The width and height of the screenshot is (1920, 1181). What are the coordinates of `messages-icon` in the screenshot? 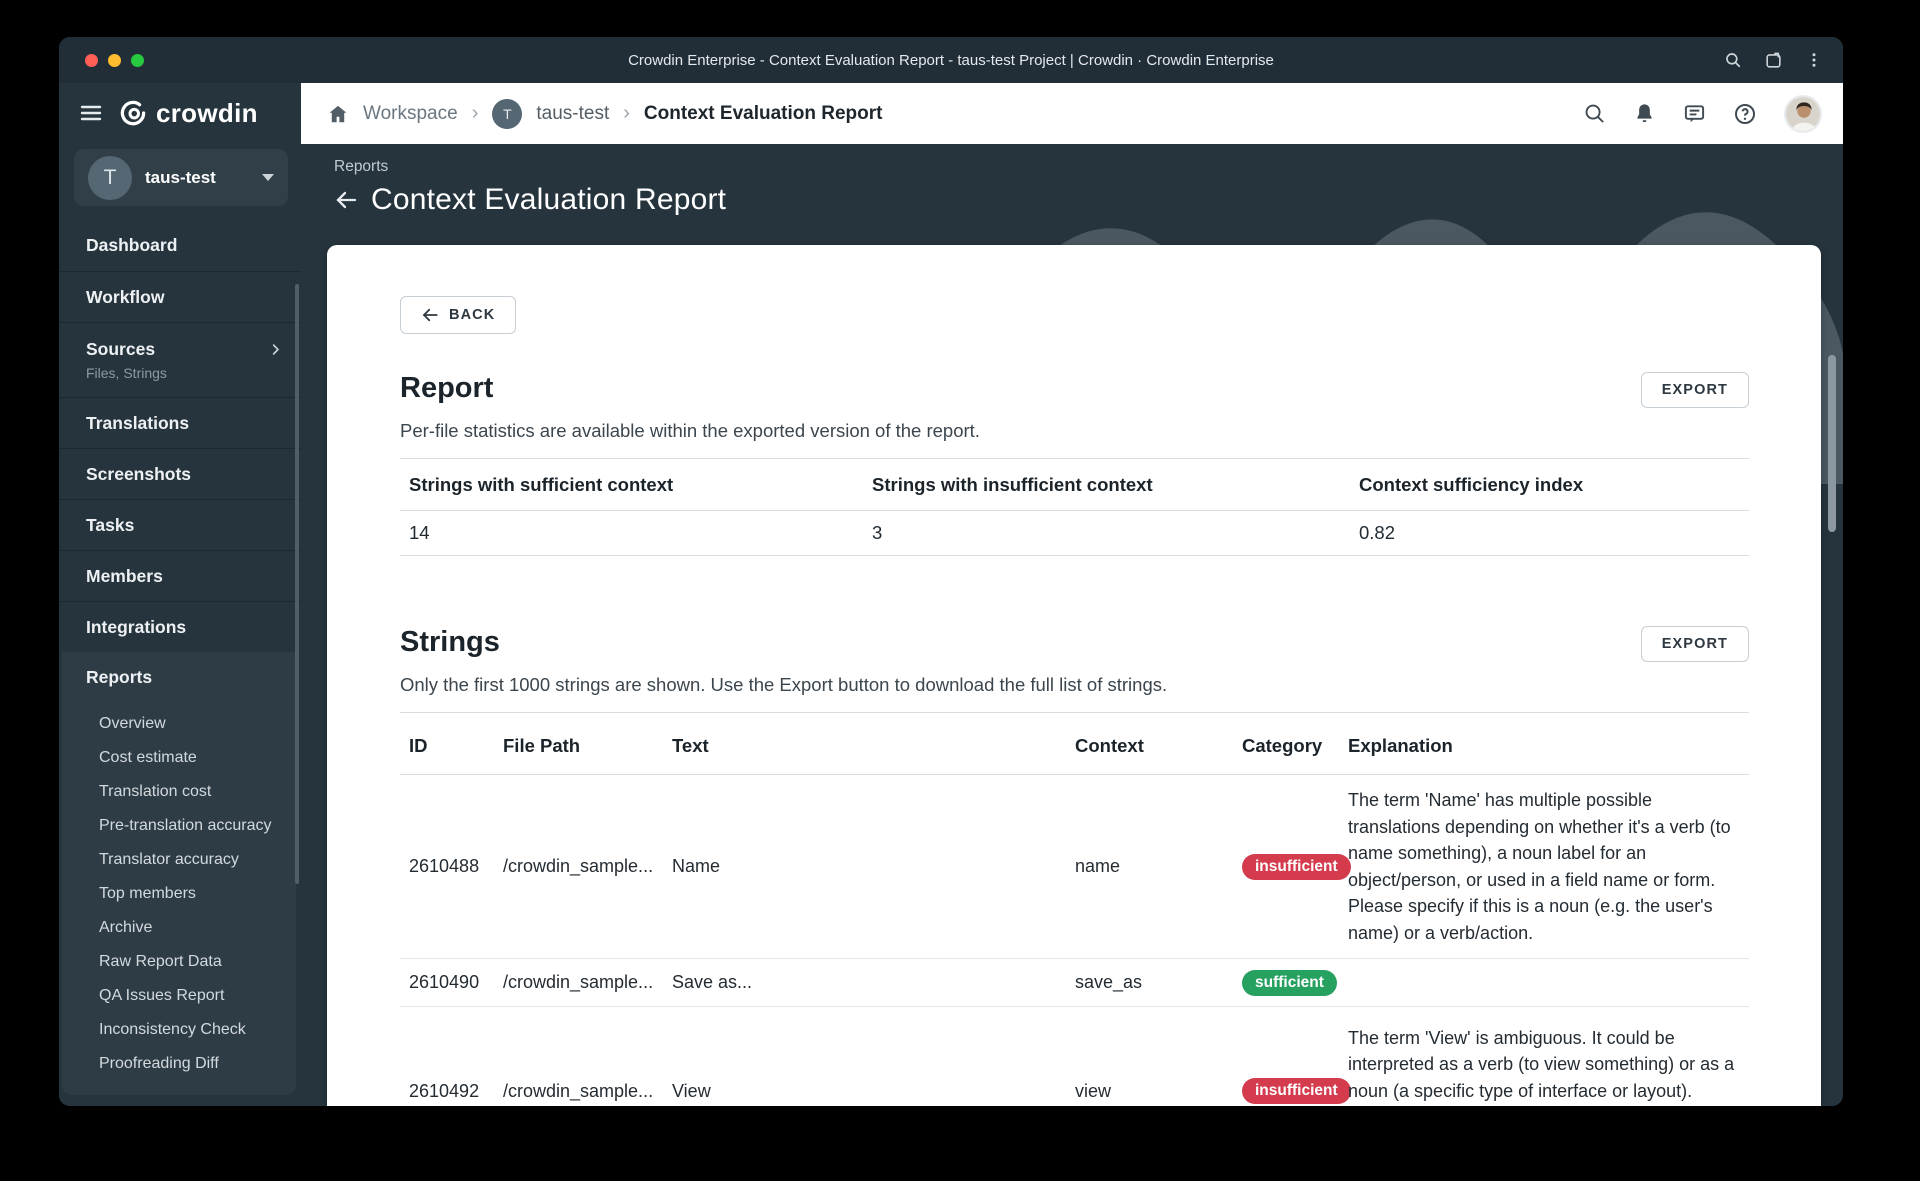 It's located at (1694, 113).